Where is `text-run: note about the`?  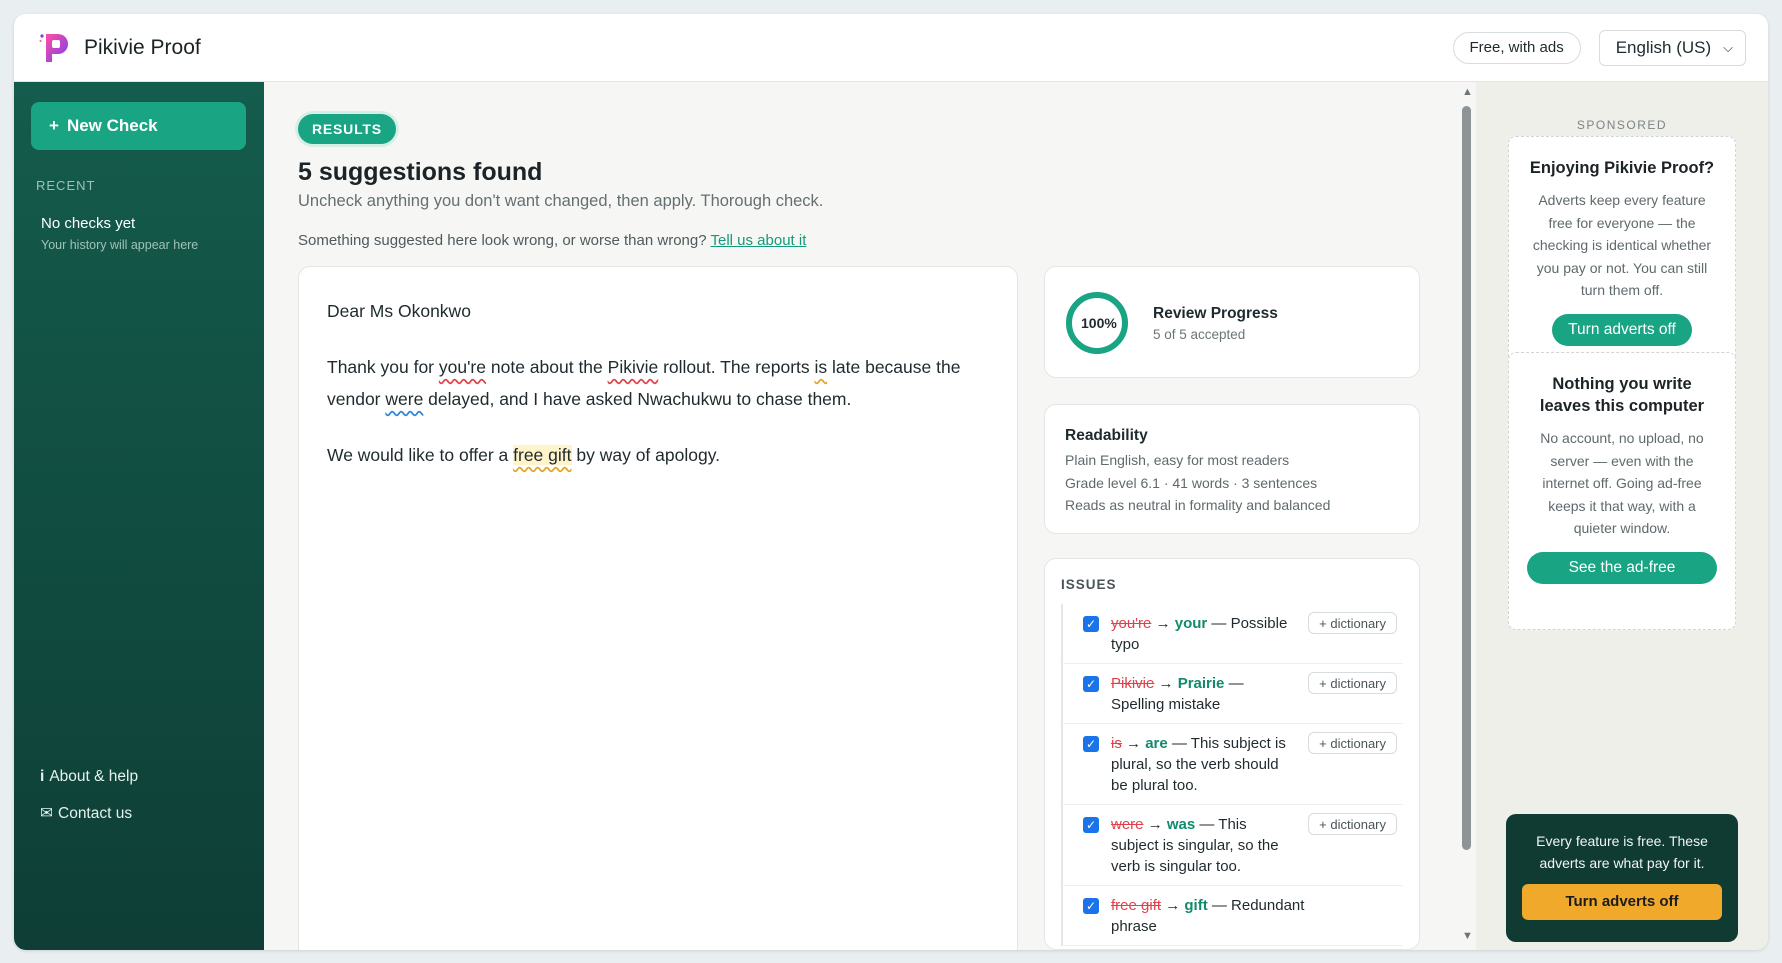 text-run: note about the is located at coordinates (547, 367).